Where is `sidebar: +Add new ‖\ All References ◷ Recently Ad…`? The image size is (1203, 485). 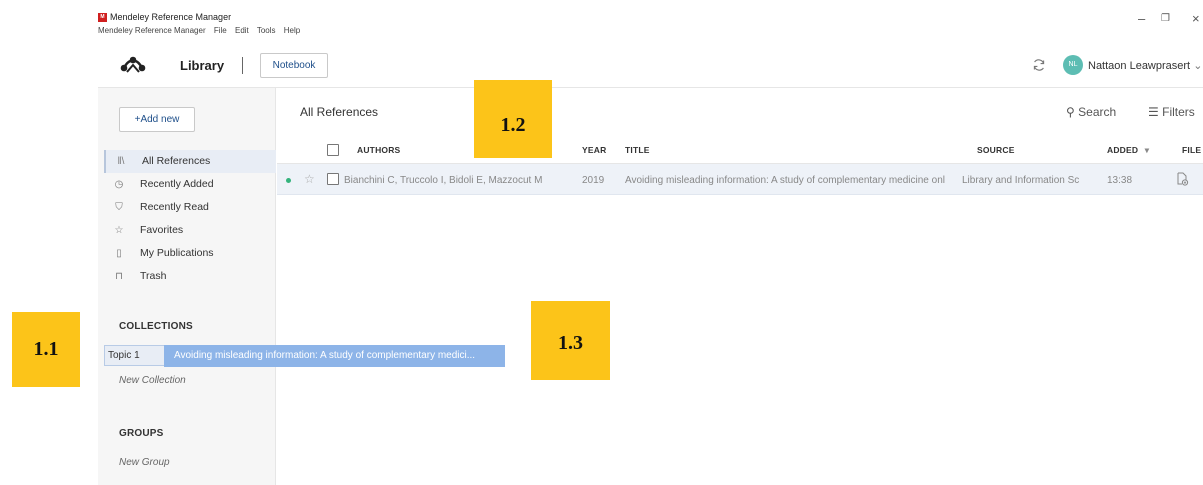 sidebar: +Add new ‖\ All References ◷ Recently Ad… is located at coordinates (187, 286).